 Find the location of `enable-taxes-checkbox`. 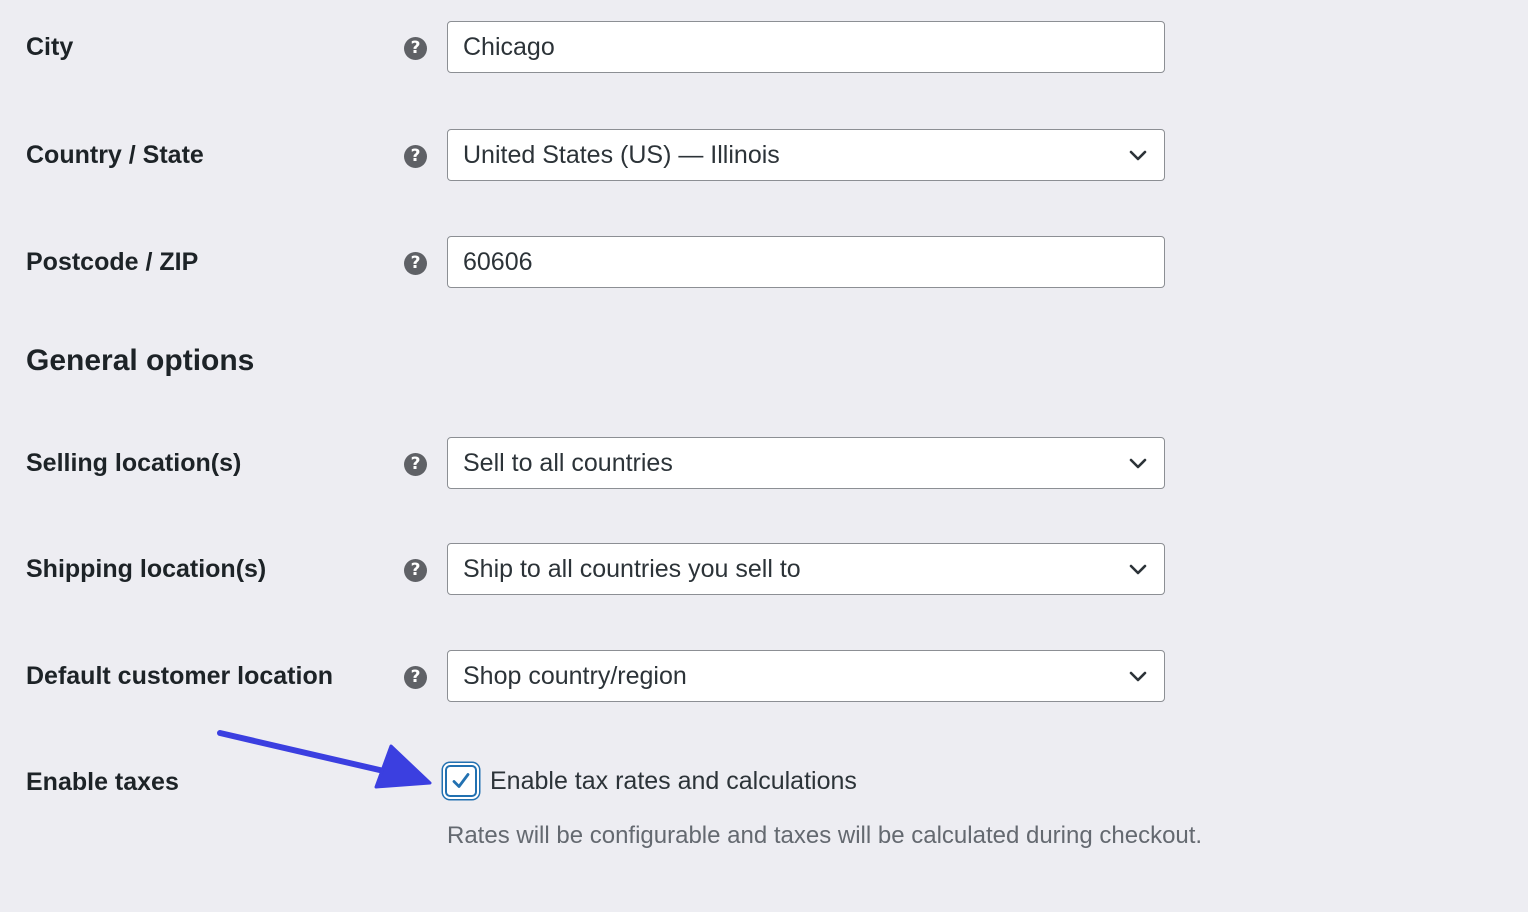

enable-taxes-checkbox is located at coordinates (461, 781).